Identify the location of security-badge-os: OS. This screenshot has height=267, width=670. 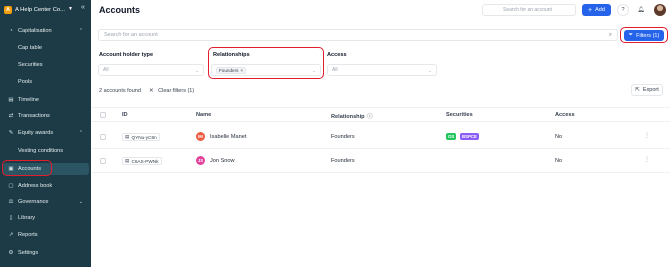
(451, 136).